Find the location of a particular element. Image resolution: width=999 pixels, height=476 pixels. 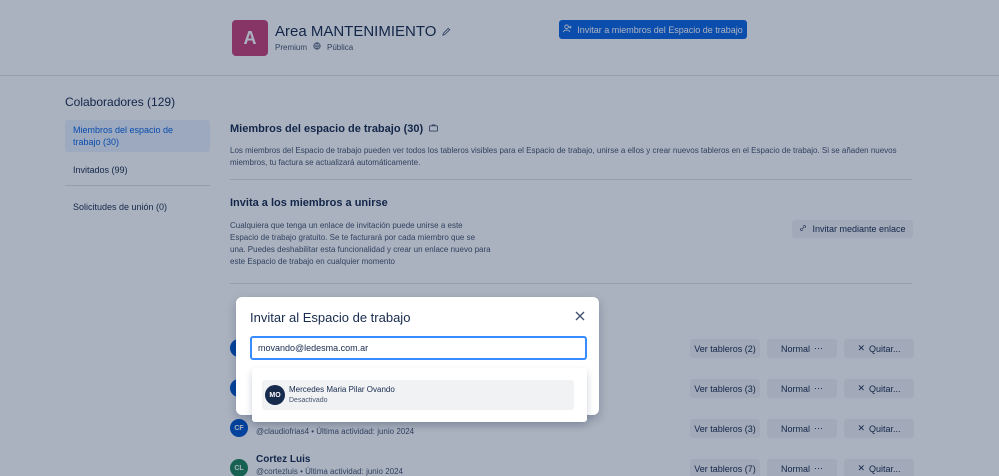

suggestion-status: Desactivado is located at coordinates (308, 400).